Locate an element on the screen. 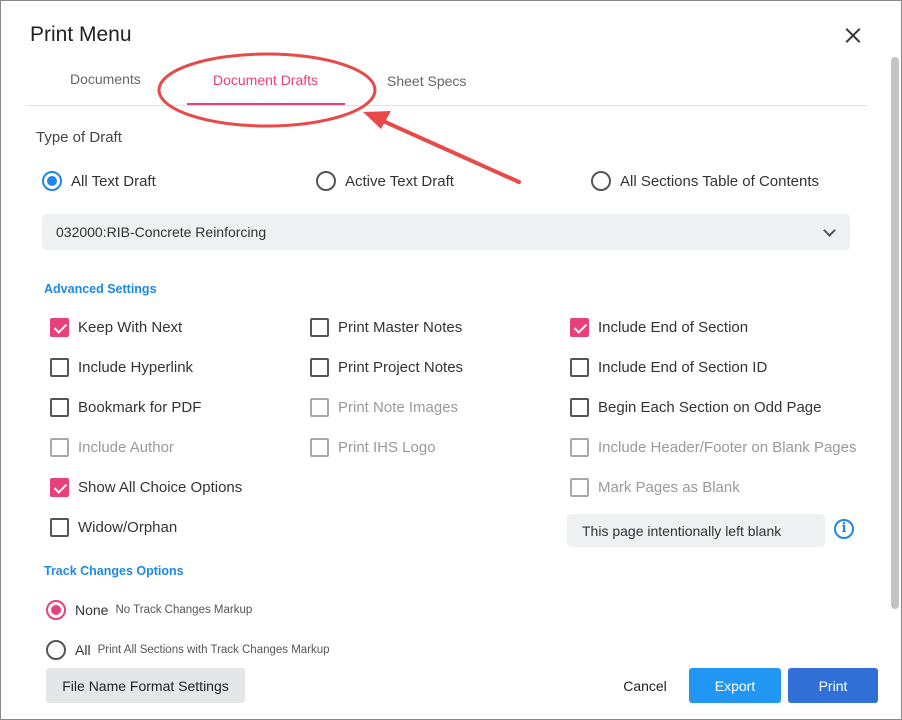 Image resolution: width=902 pixels, height=720 pixels. checkbox-show-all-choice-options: Show All Choice Options is located at coordinates (146, 487).